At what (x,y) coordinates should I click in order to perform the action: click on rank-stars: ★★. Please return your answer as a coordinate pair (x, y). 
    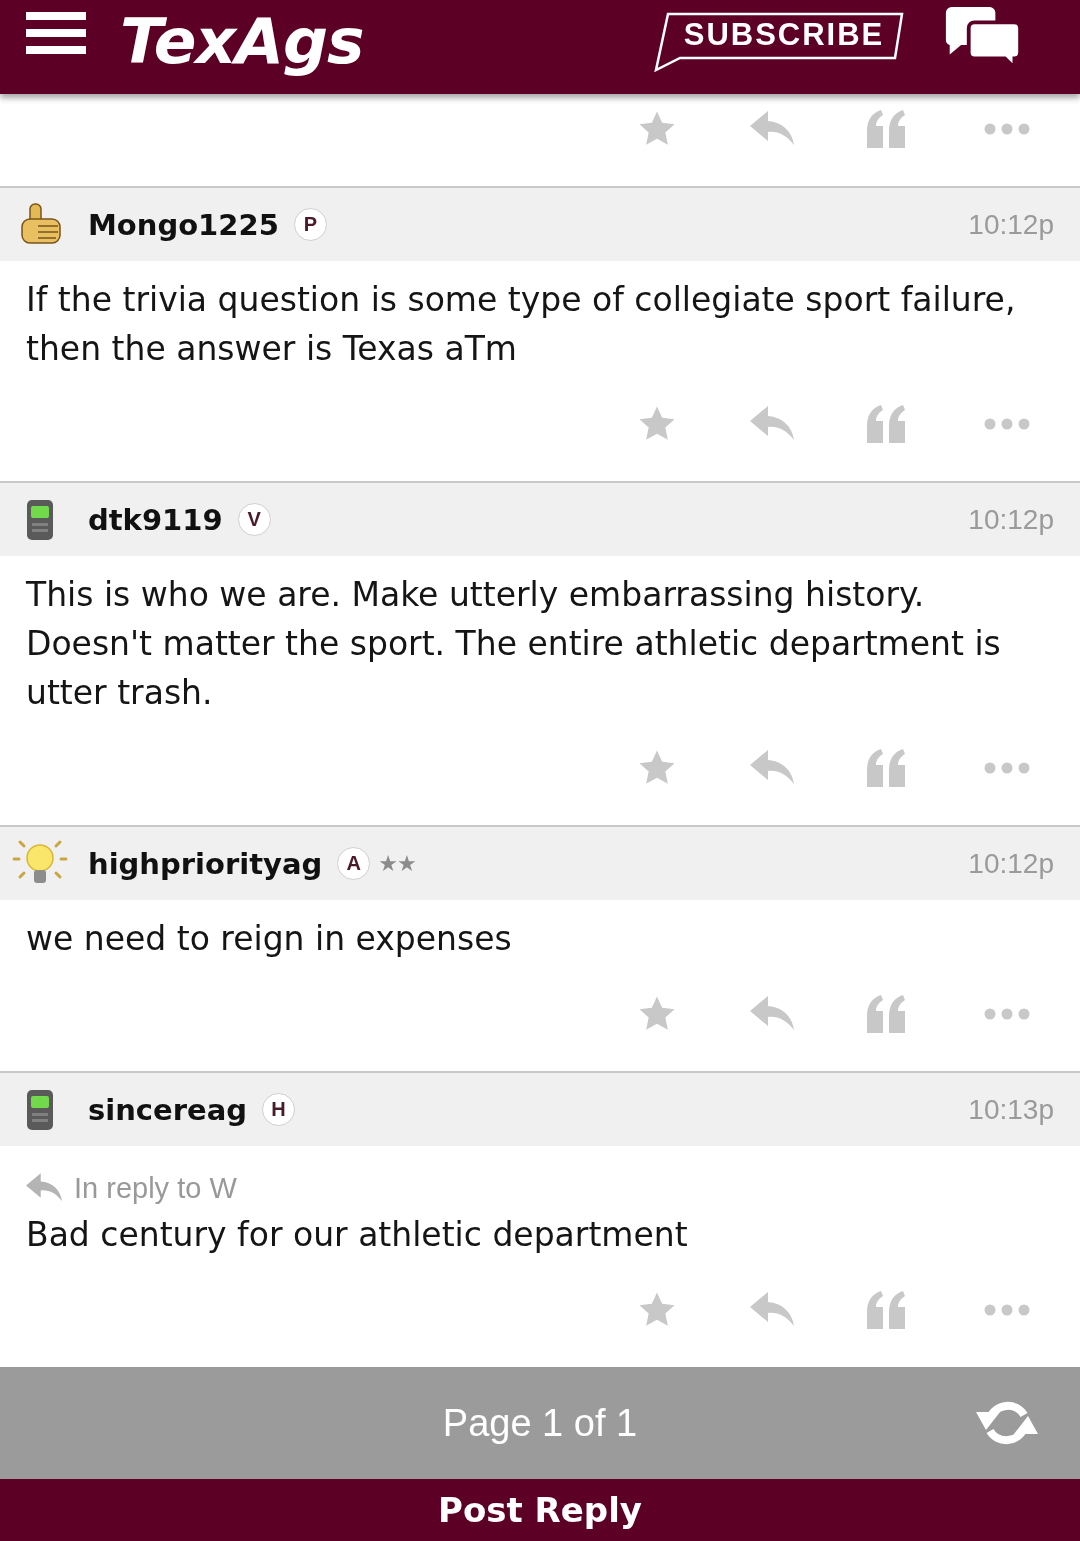
    Looking at the image, I should click on (397, 863).